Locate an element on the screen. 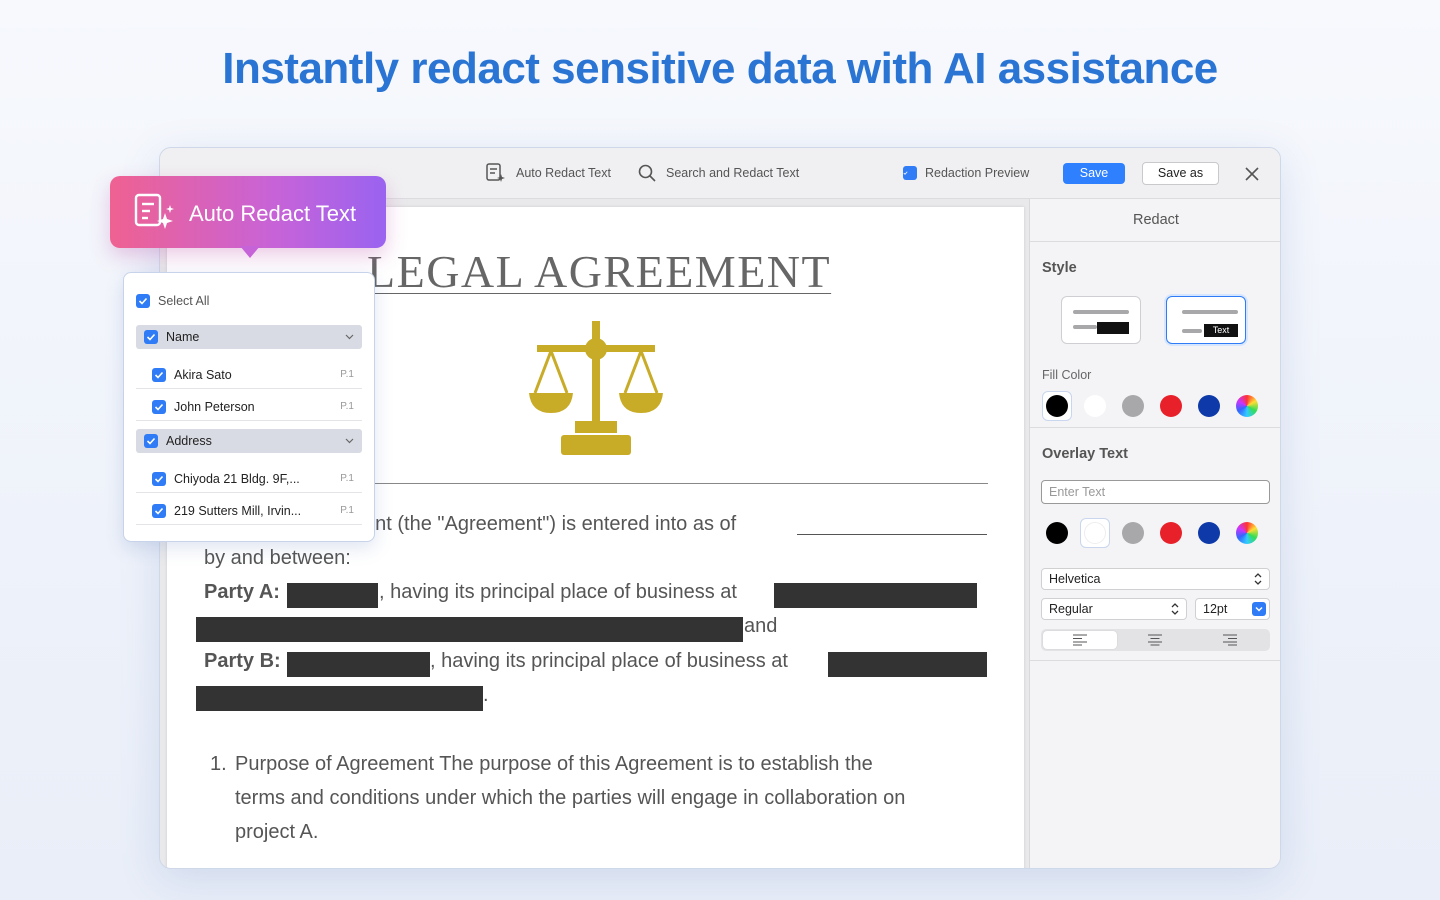 This screenshot has height=900, width=1440. group-name-label: Name is located at coordinates (183, 337).